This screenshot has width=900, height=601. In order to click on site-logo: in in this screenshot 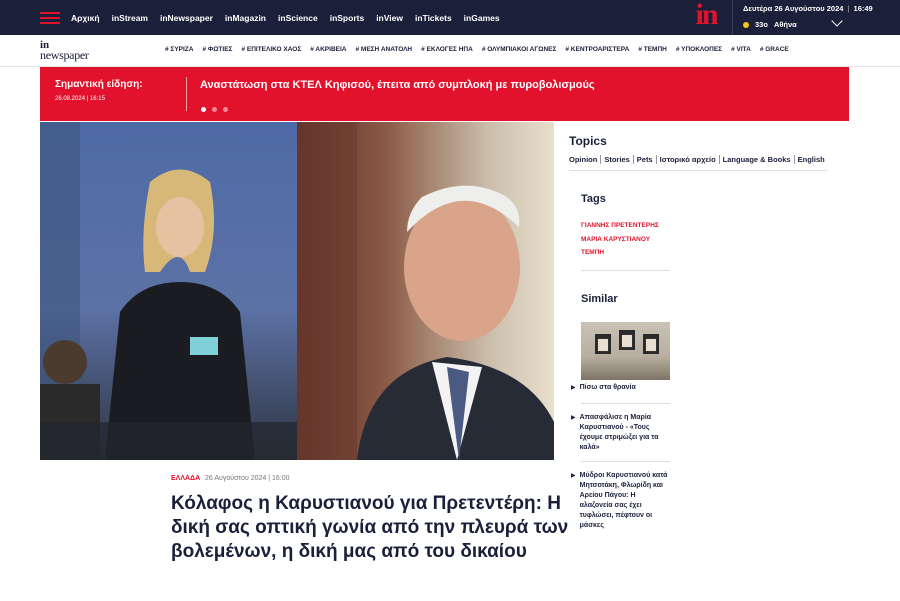, I will do `click(706, 15)`.